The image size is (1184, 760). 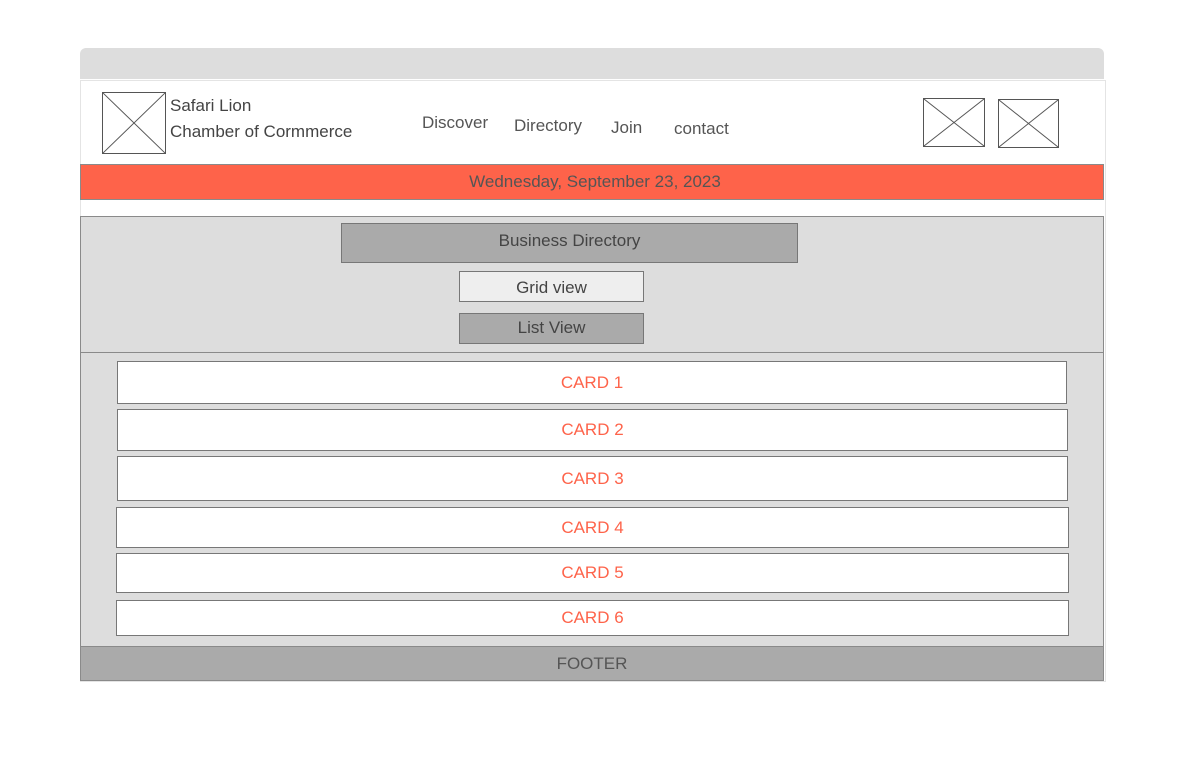 I want to click on list-view-button: List View, so click(x=551, y=328).